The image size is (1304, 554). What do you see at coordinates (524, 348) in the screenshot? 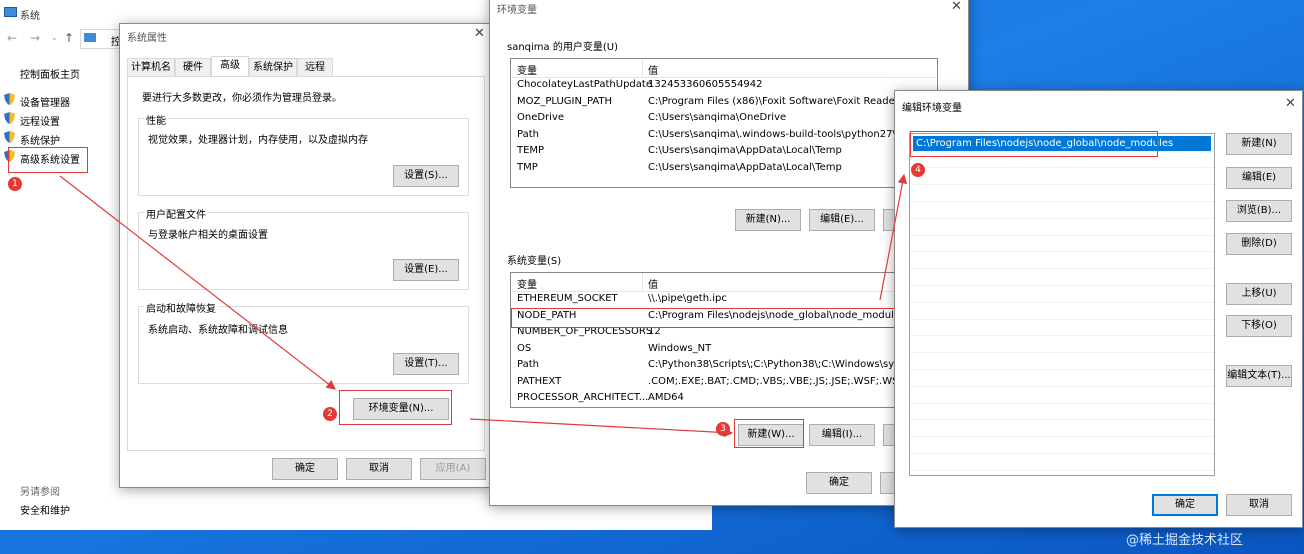
I see `variable-name: OS` at bounding box center [524, 348].